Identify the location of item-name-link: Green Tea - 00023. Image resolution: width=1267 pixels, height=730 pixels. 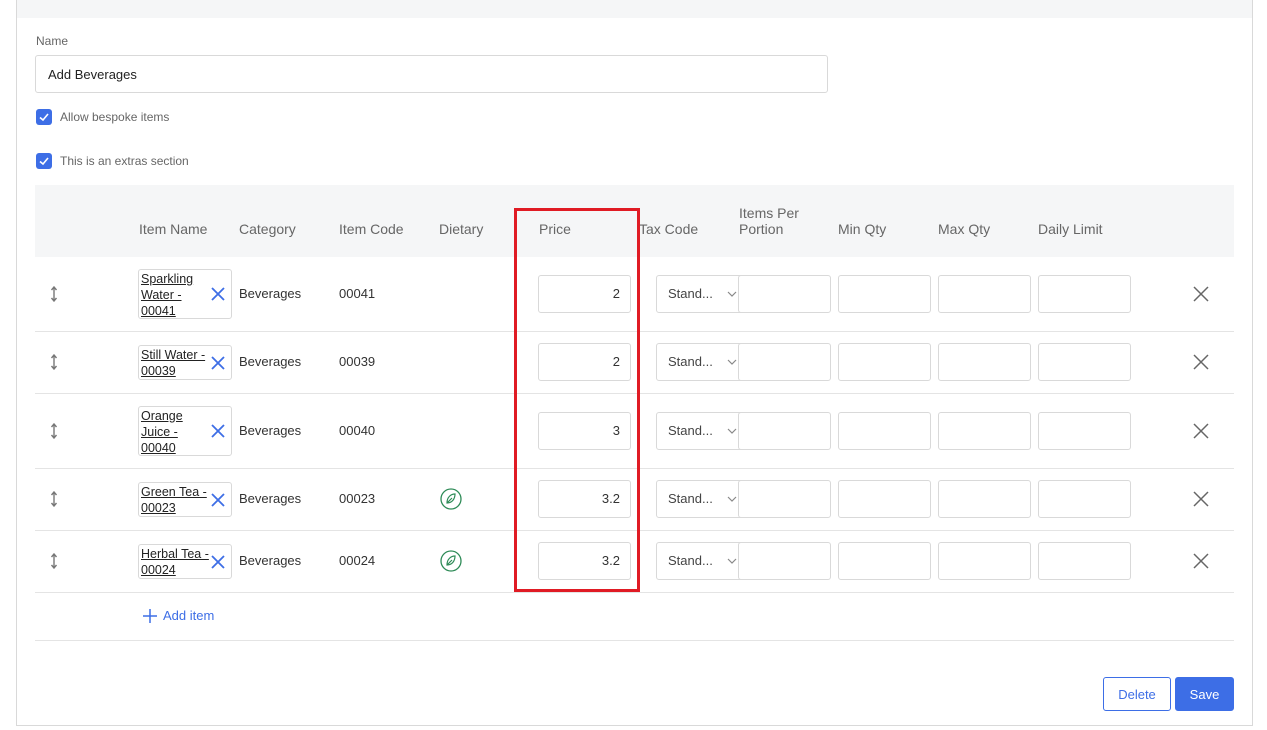
(176, 500).